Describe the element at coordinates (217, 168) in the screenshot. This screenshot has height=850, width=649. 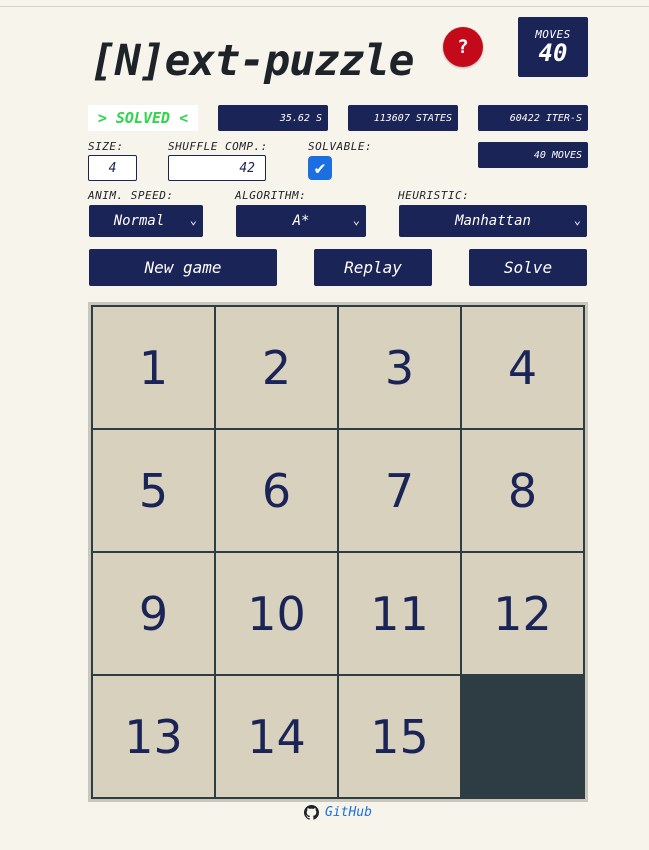
I see `shuffle-input` at that location.